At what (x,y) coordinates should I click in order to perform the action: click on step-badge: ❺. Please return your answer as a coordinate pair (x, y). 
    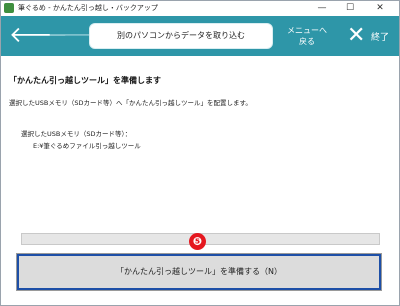
    Looking at the image, I should click on (197, 241).